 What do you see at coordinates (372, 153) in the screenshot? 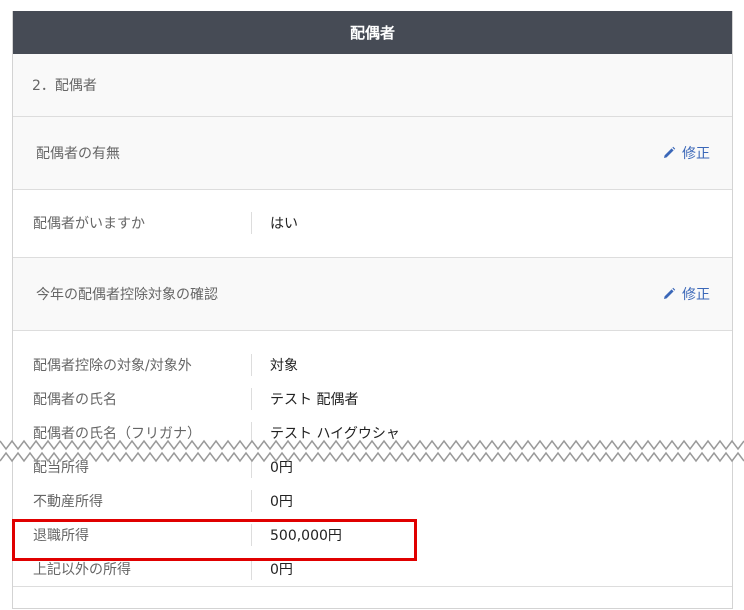
I see `presence-header: 配偶者の有無 修正` at bounding box center [372, 153].